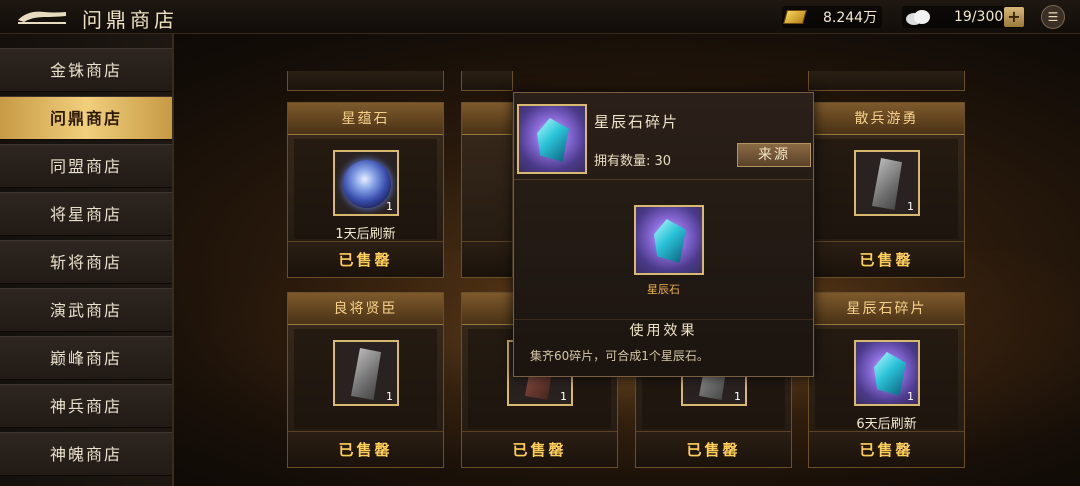  I want to click on stamina-currency: 19/300 +, so click(963, 17).